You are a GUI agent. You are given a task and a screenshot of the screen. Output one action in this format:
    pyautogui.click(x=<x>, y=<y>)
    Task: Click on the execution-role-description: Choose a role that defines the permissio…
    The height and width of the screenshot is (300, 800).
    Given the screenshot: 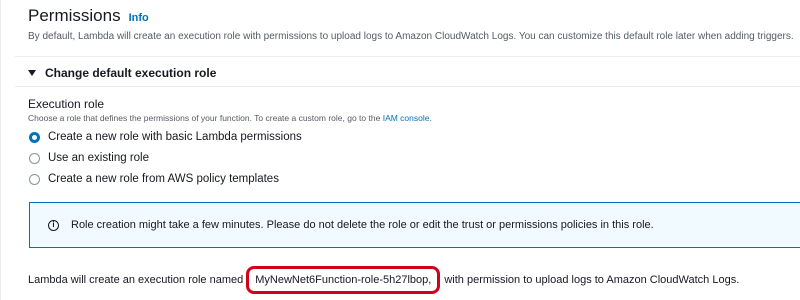 What is the action you would take?
    pyautogui.click(x=230, y=118)
    